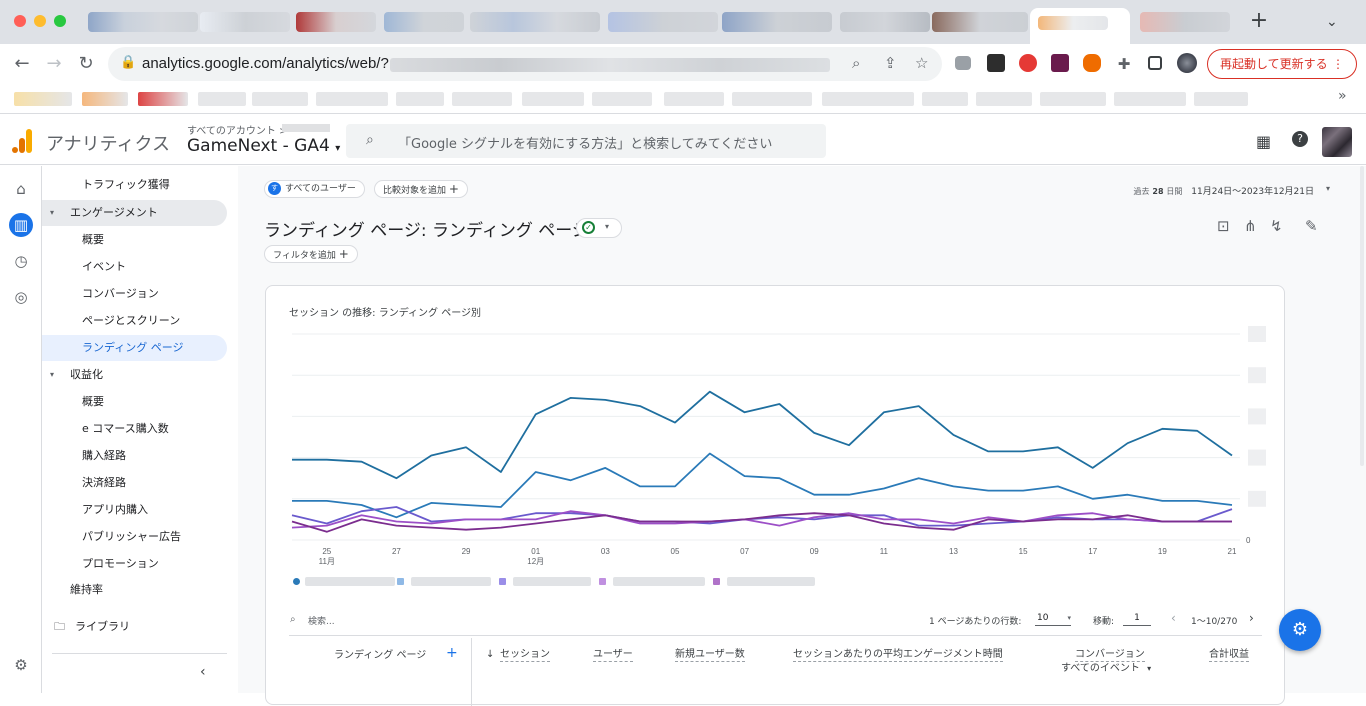 Image resolution: width=1366 pixels, height=706 pixels. Describe the element at coordinates (613, 655) in the screenshot. I see `column-header-users: ユーザー` at that location.